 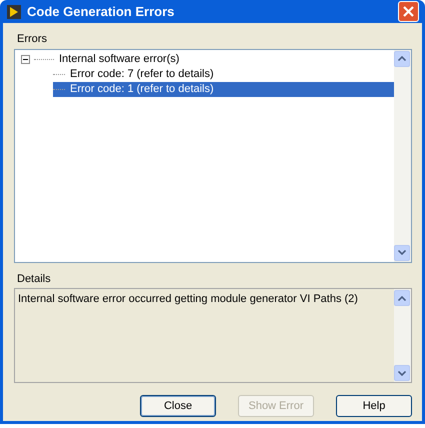 What do you see at coordinates (223, 89) in the screenshot?
I see `tree-item: Error code: 1 (refer to details)` at bounding box center [223, 89].